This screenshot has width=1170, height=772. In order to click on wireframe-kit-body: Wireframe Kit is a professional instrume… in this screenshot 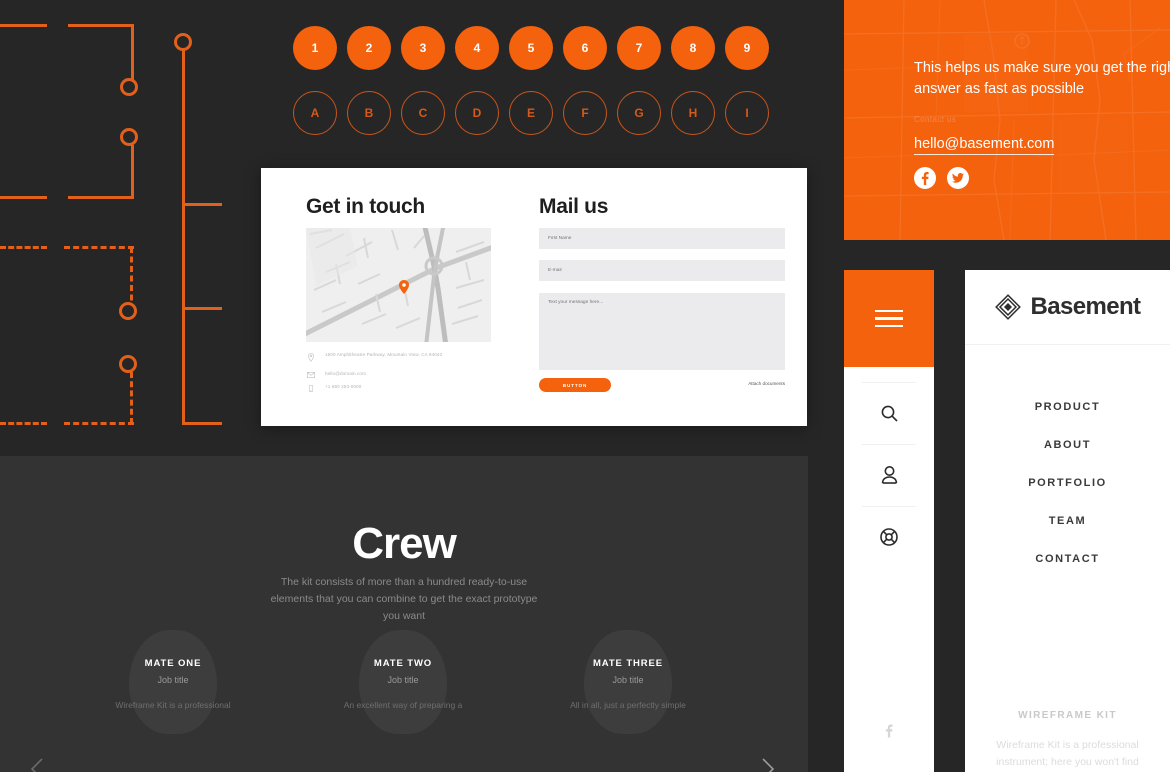, I will do `click(1067, 753)`.